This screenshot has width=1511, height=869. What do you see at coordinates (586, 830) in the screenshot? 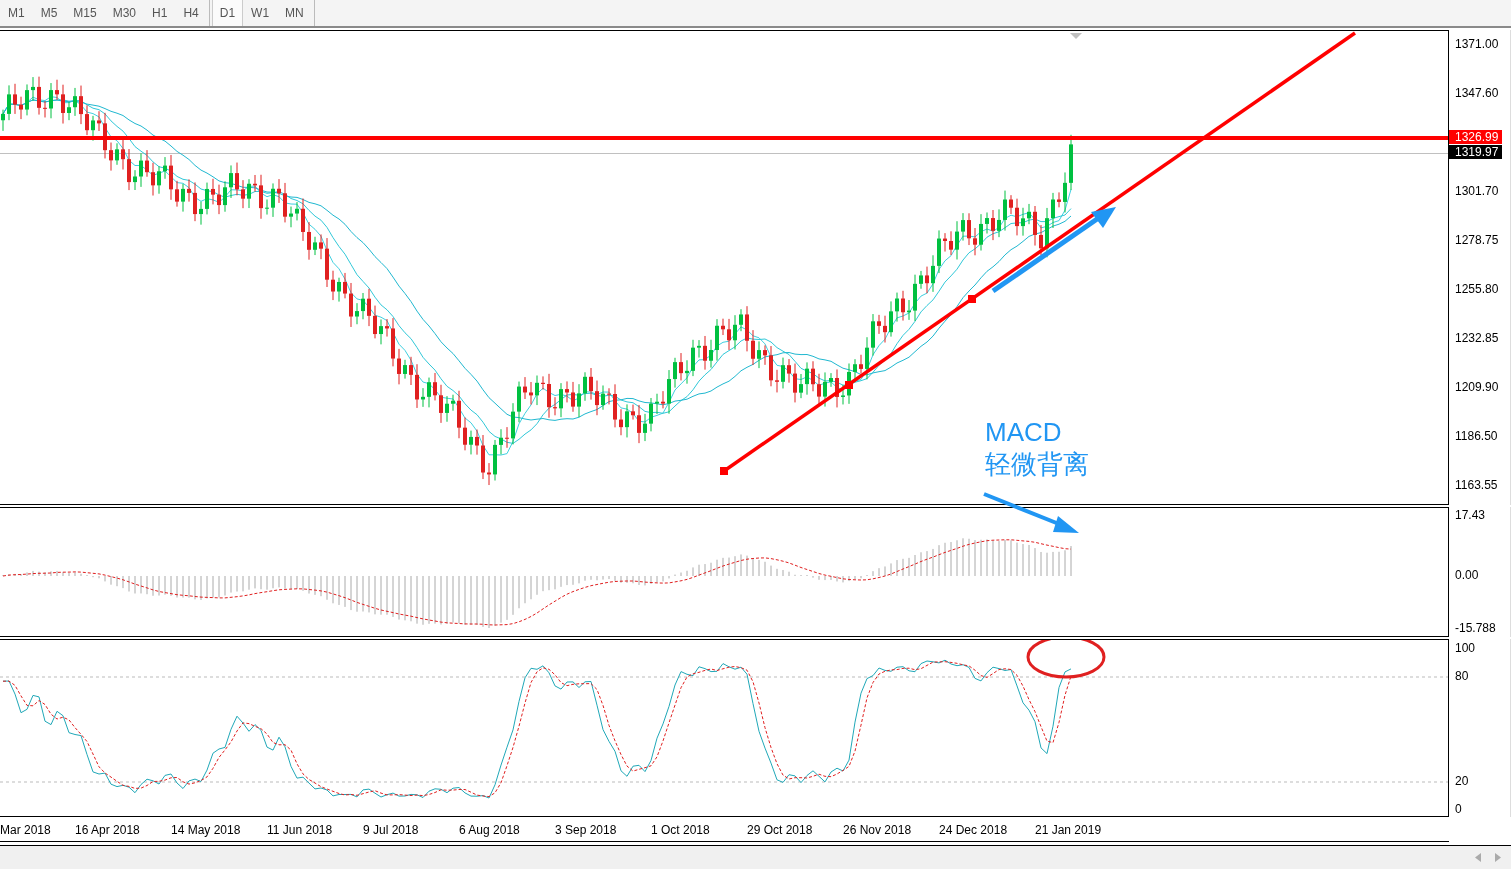
I see `date-label: 3 Sep 2018` at bounding box center [586, 830].